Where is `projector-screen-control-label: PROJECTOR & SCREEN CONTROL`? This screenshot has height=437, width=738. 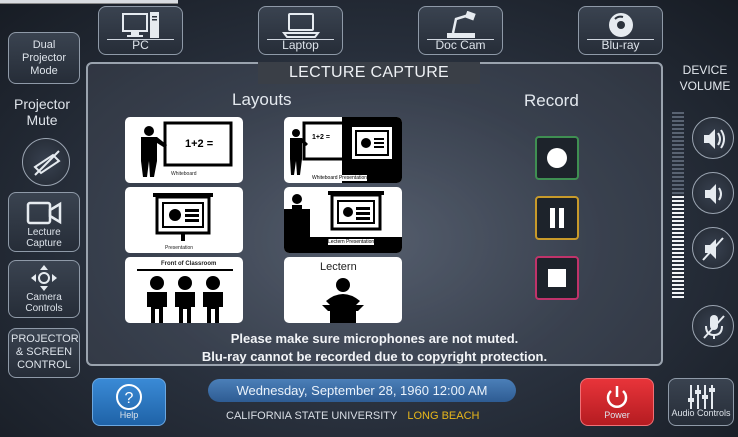
projector-screen-control-label: PROJECTOR & SCREEN CONTROL is located at coordinates (45, 352).